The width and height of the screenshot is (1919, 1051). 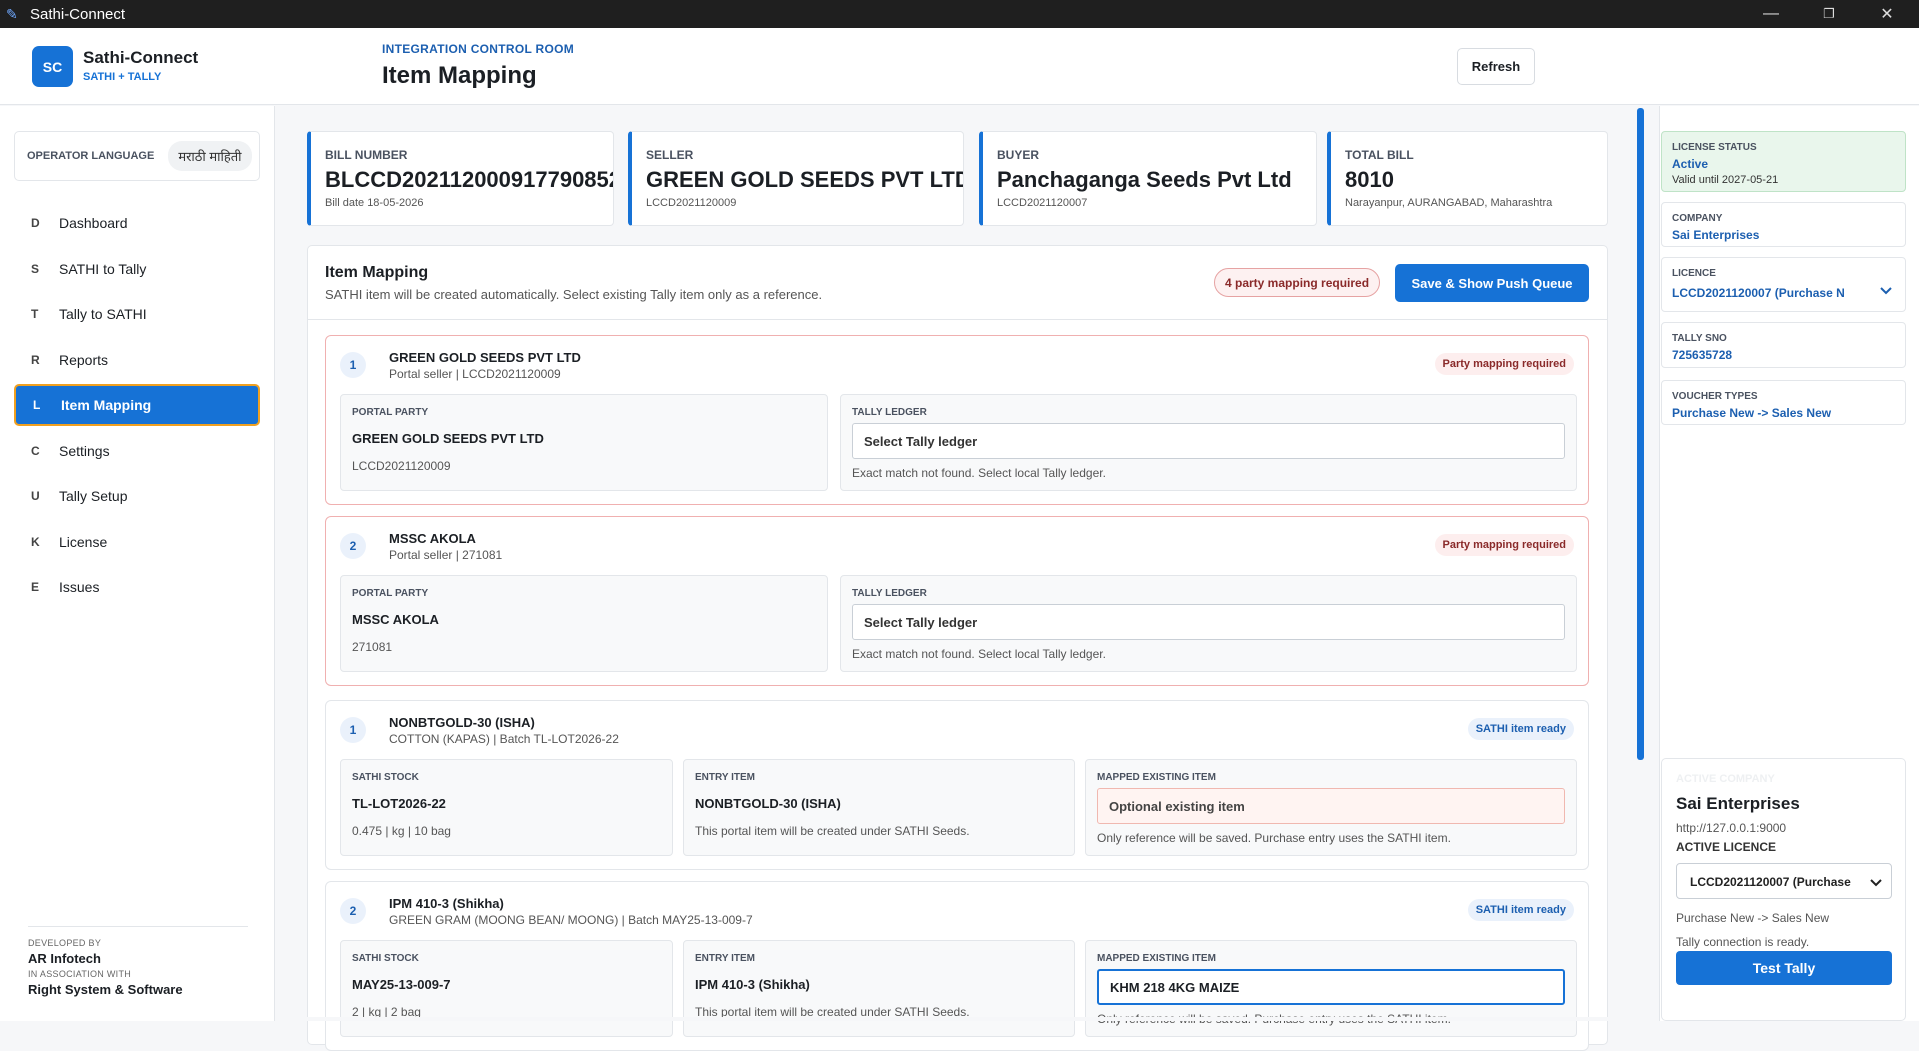 I want to click on sidebar, so click(x=137, y=563).